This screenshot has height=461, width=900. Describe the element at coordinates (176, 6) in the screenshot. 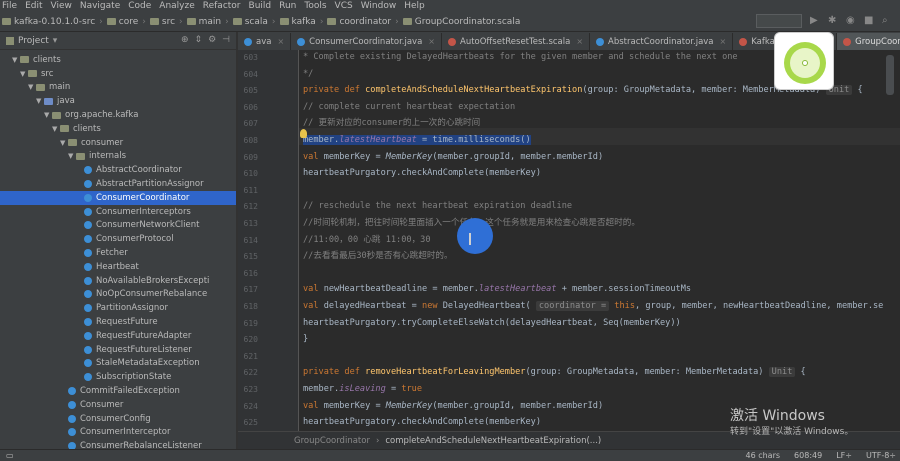

I see `menu-item: Analyze` at that location.